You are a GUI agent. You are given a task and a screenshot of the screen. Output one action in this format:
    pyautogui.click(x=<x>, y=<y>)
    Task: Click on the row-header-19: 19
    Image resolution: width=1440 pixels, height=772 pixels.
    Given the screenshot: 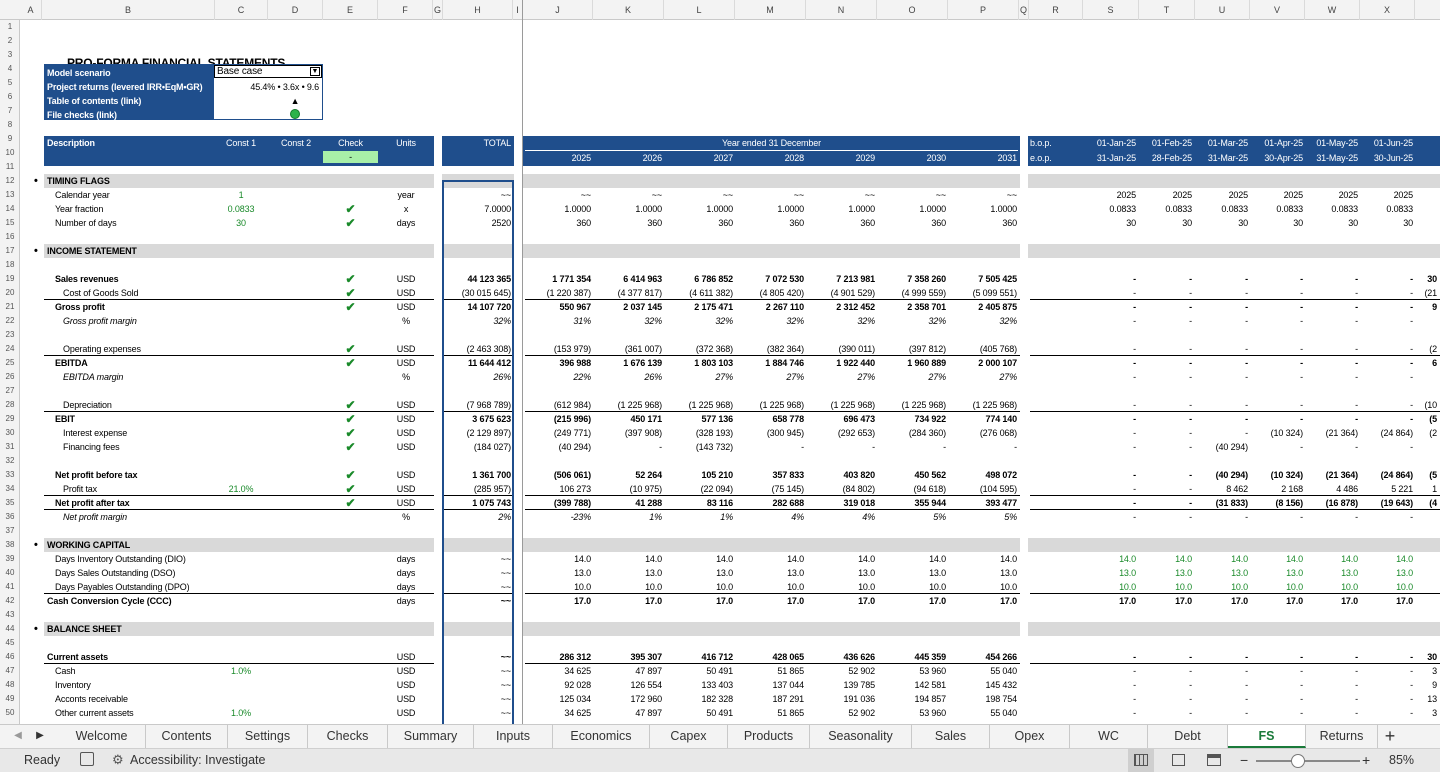 What is the action you would take?
    pyautogui.click(x=9, y=279)
    